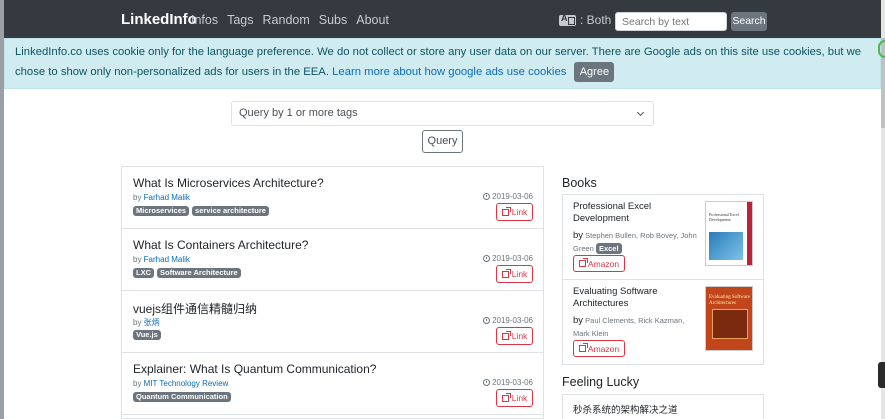 The image size is (885, 419). I want to click on side-widget, so click(881, 49).